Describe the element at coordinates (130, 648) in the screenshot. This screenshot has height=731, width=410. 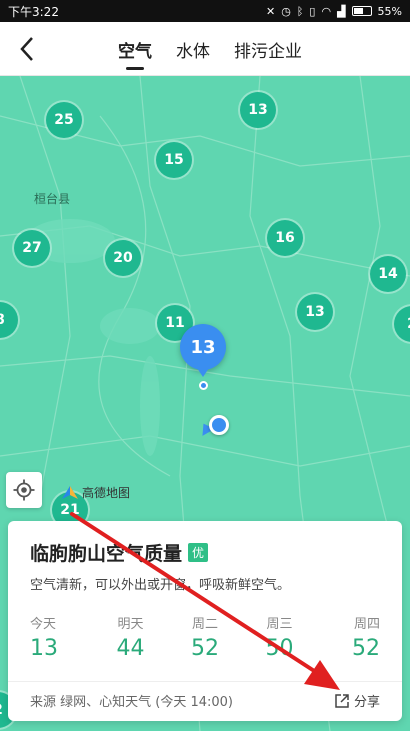
I see `forecast-value: 44` at that location.